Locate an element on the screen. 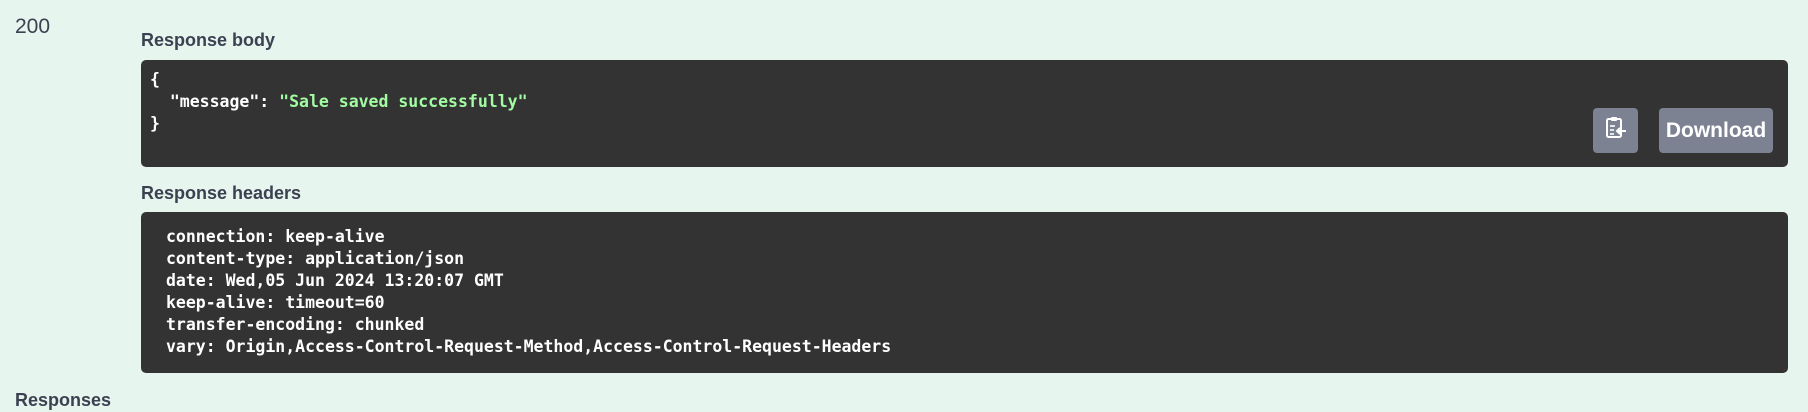 This screenshot has height=412, width=1808. response-headers-heading: Response headers is located at coordinates (221, 193).